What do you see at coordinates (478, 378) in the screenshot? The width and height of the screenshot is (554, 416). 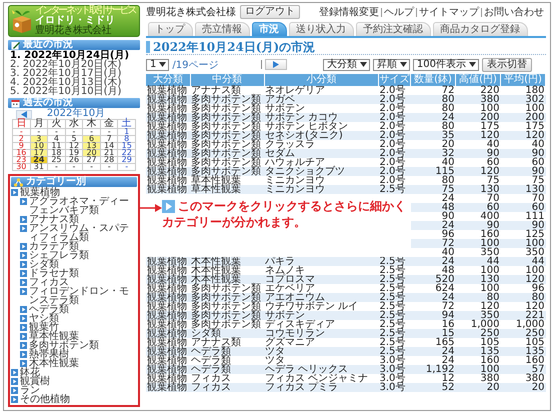 I see `table-cell: 380` at bounding box center [478, 378].